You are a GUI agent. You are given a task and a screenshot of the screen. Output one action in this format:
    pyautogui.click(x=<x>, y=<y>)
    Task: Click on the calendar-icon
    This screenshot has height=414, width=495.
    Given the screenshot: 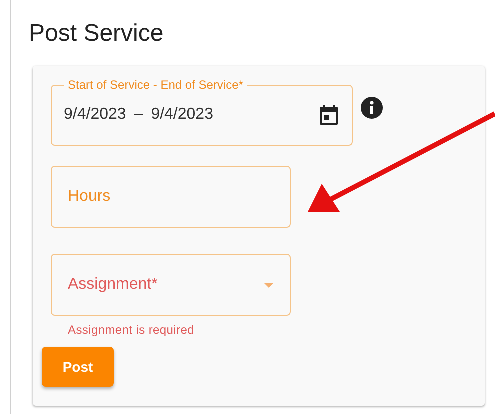 What is the action you would take?
    pyautogui.click(x=329, y=114)
    